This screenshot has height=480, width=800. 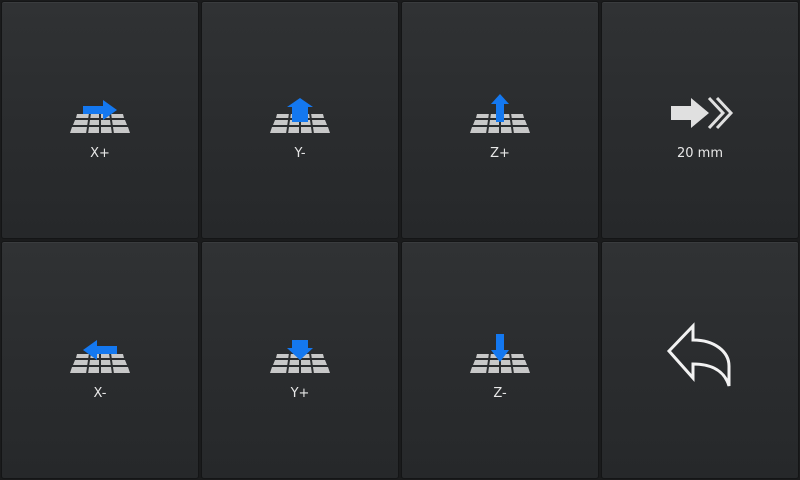 What do you see at coordinates (100, 393) in the screenshot?
I see `x-minus-label: X-` at bounding box center [100, 393].